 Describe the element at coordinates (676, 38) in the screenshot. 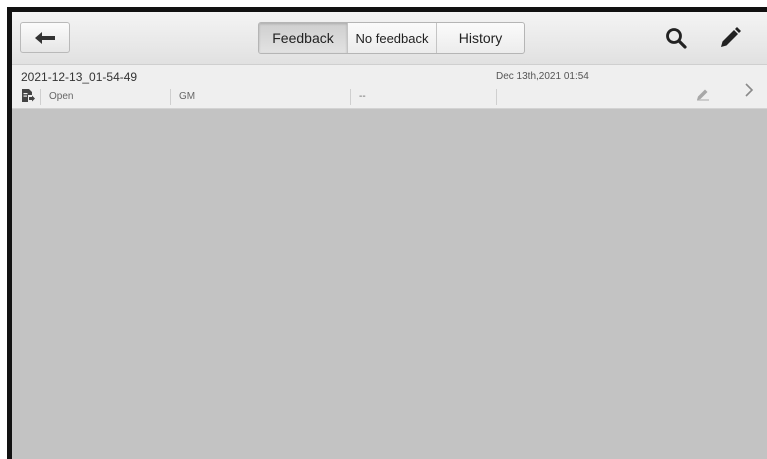

I see `search-icon` at that location.